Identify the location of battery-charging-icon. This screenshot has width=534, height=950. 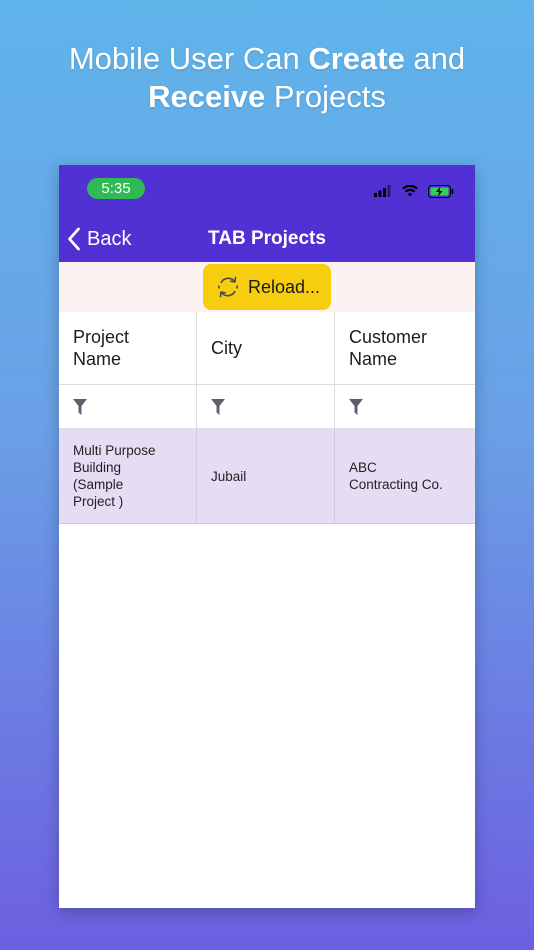
(441, 191).